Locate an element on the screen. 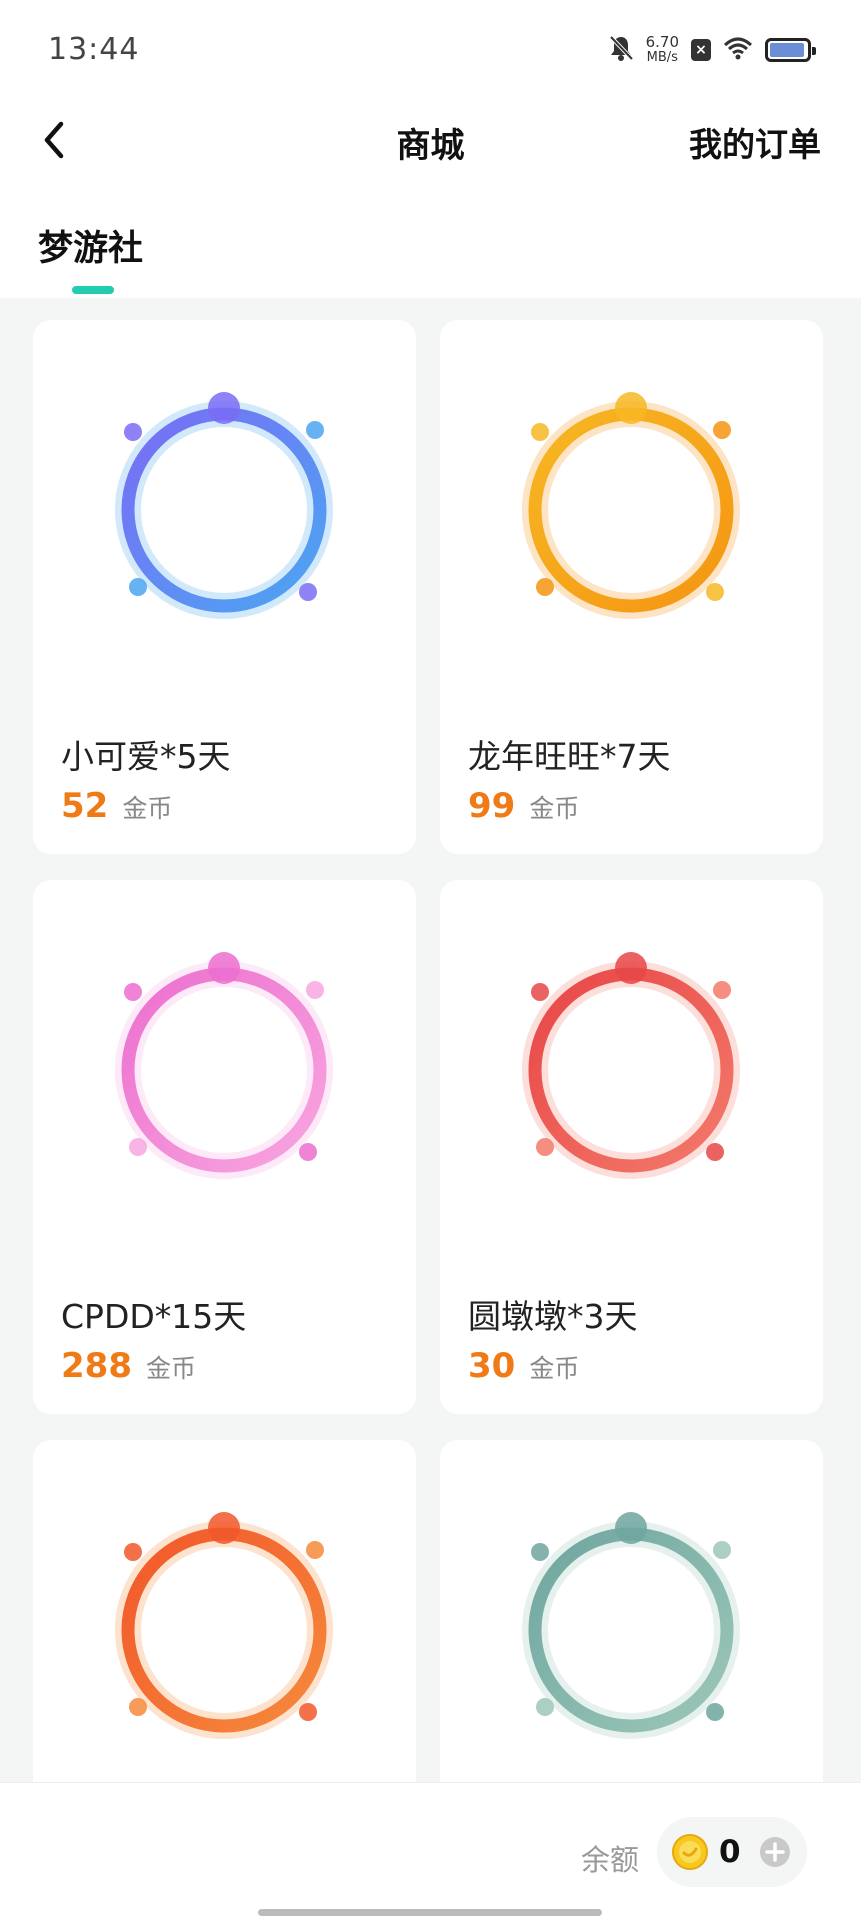 The height and width of the screenshot is (1920, 861). product-card: 圆墩墩*3天 30 金币 is located at coordinates (631, 1147).